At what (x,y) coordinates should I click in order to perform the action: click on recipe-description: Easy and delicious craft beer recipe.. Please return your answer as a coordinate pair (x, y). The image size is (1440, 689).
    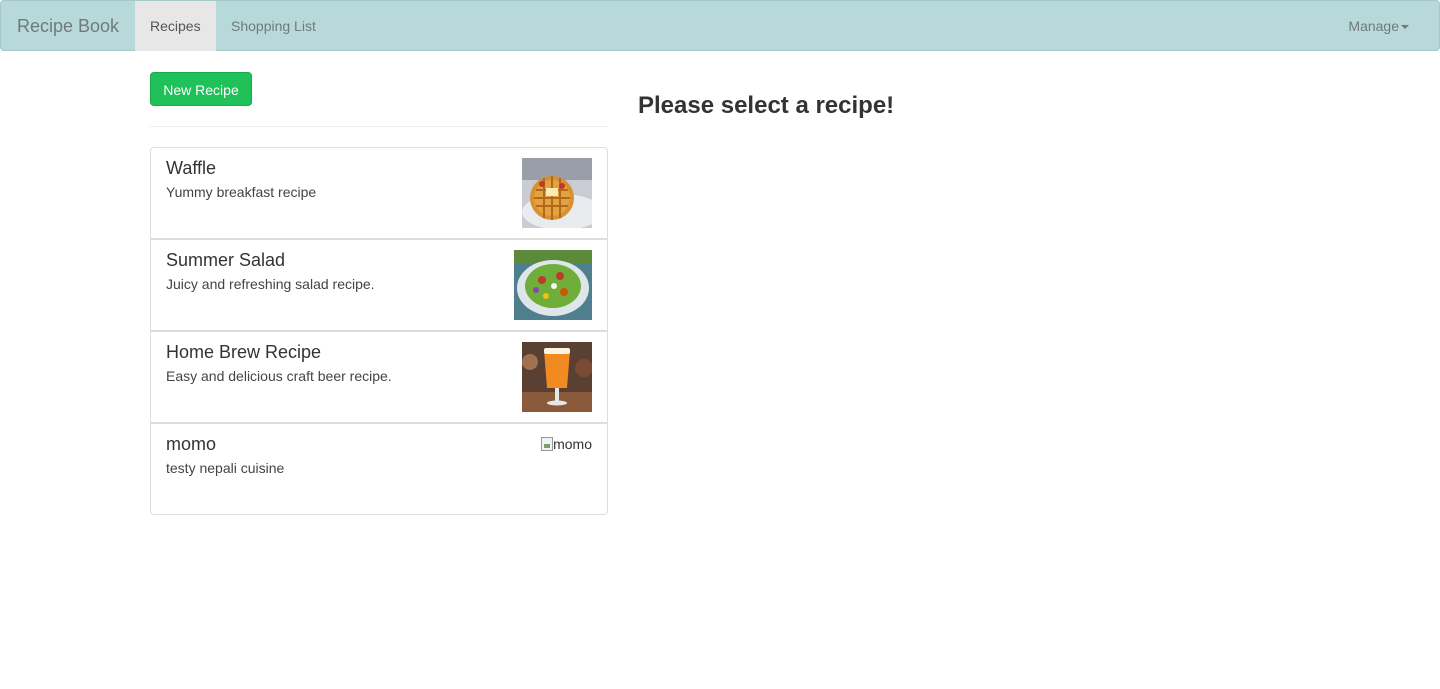
    Looking at the image, I should click on (279, 376).